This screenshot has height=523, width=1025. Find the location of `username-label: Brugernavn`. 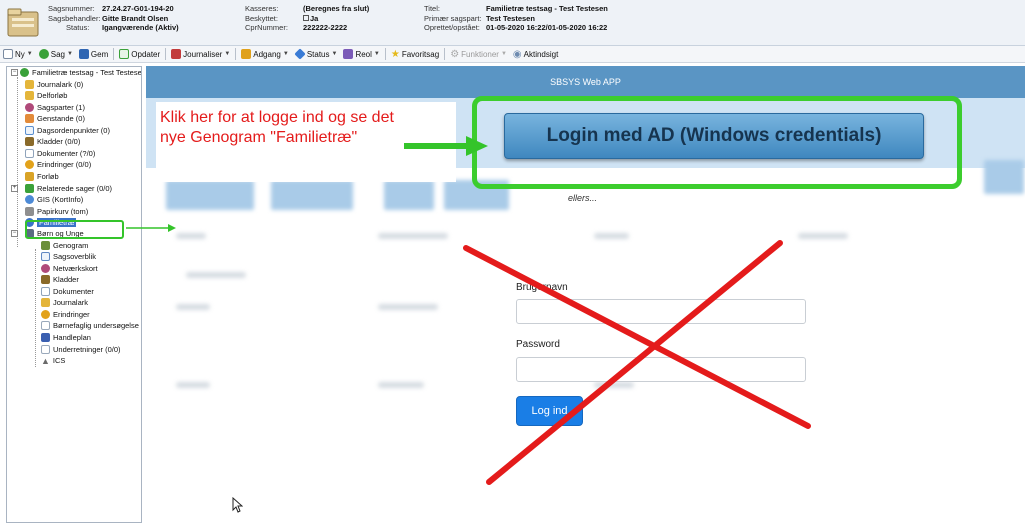

username-label: Brugernavn is located at coordinates (542, 287).